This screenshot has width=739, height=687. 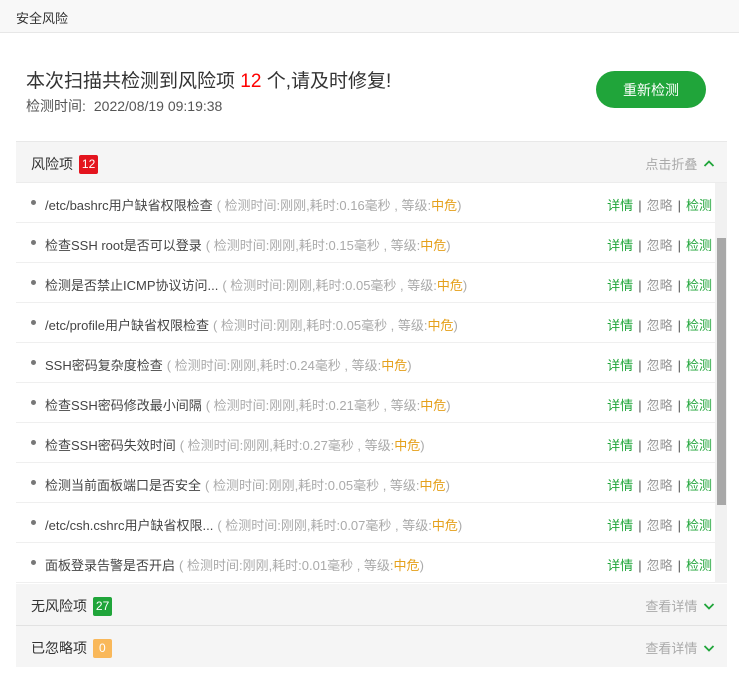 What do you see at coordinates (671, 164) in the screenshot?
I see `collapse-label: 点击折叠` at bounding box center [671, 164].